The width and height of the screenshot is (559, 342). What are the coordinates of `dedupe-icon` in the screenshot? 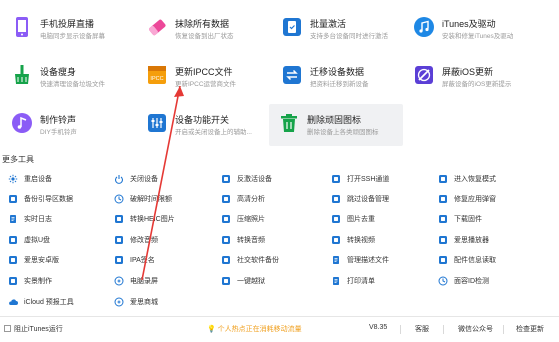 It's located at (336, 219).